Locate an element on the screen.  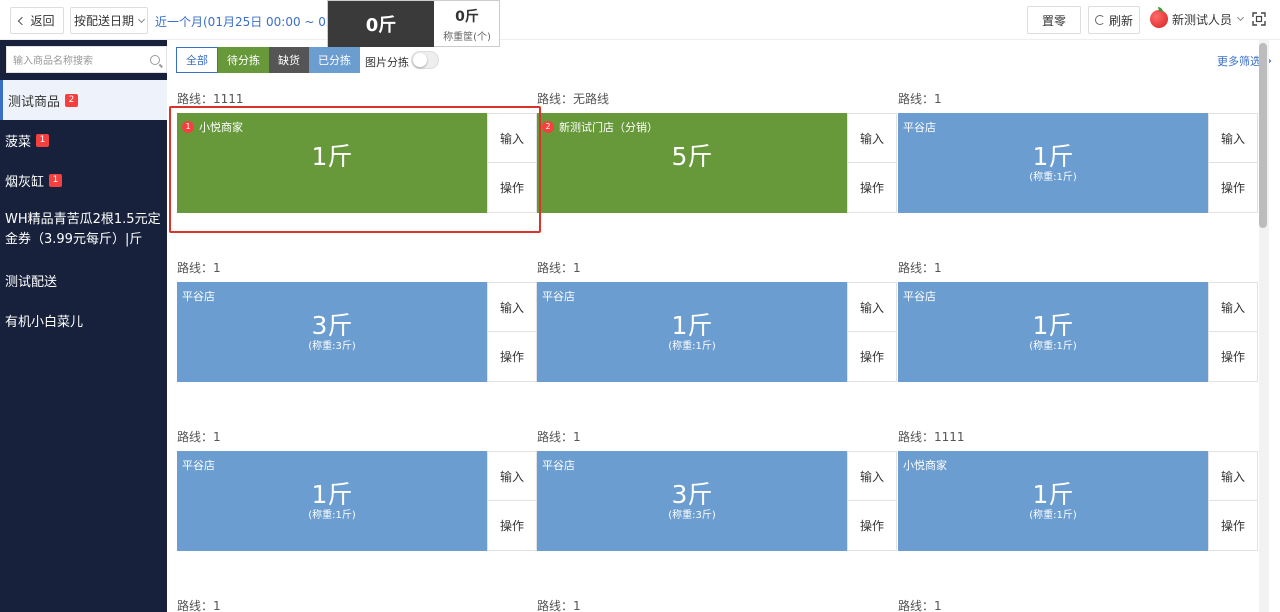
sidebar-item-label: 烟灰缸 is located at coordinates (25, 182).